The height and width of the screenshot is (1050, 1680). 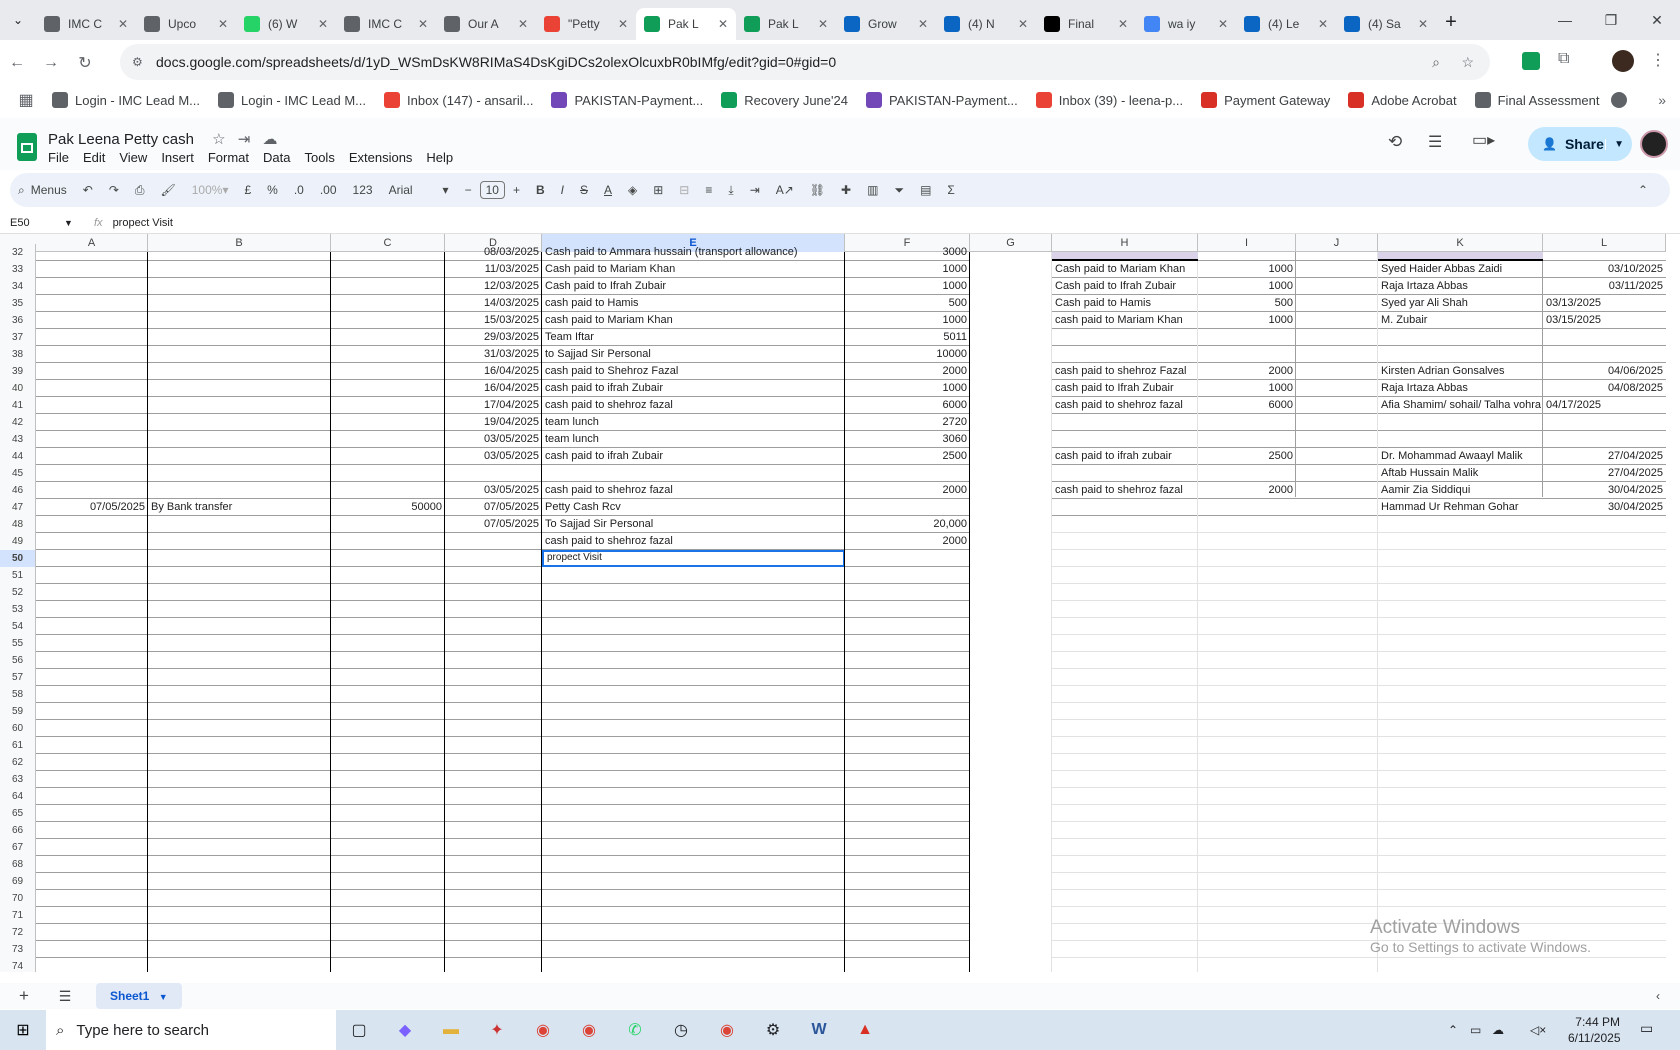 What do you see at coordinates (1604, 456) in the screenshot?
I see `cell-l44: 27/04/2025` at bounding box center [1604, 456].